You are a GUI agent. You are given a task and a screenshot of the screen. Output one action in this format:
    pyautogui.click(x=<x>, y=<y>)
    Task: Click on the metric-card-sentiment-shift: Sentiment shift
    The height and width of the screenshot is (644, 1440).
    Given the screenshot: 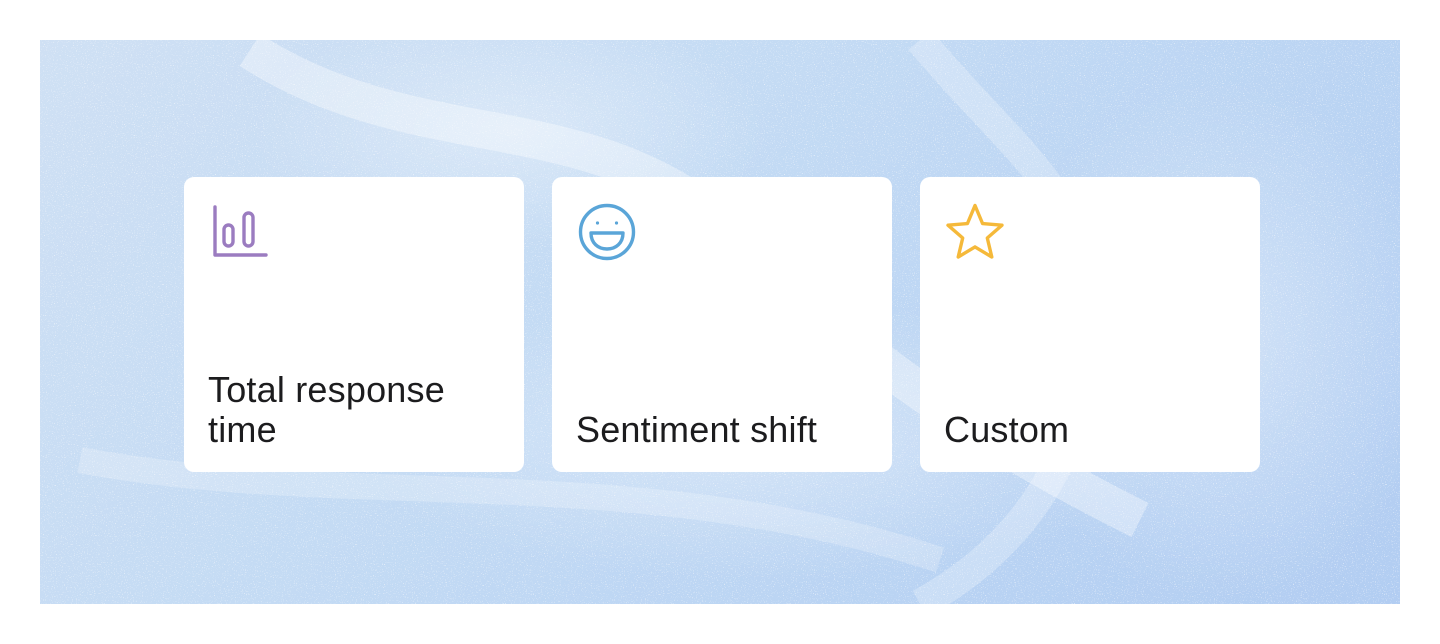 What is the action you would take?
    pyautogui.click(x=722, y=324)
    